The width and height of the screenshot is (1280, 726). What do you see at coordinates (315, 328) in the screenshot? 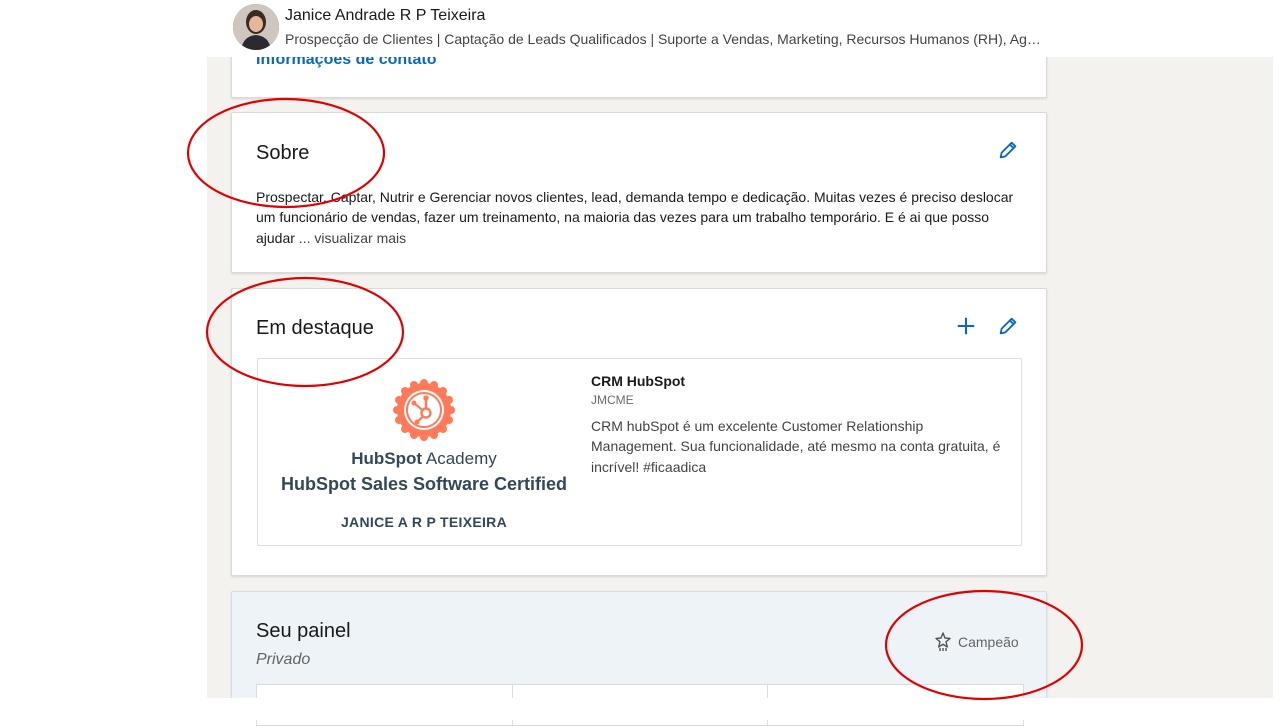
I see `featured-title: Em destaque` at bounding box center [315, 328].